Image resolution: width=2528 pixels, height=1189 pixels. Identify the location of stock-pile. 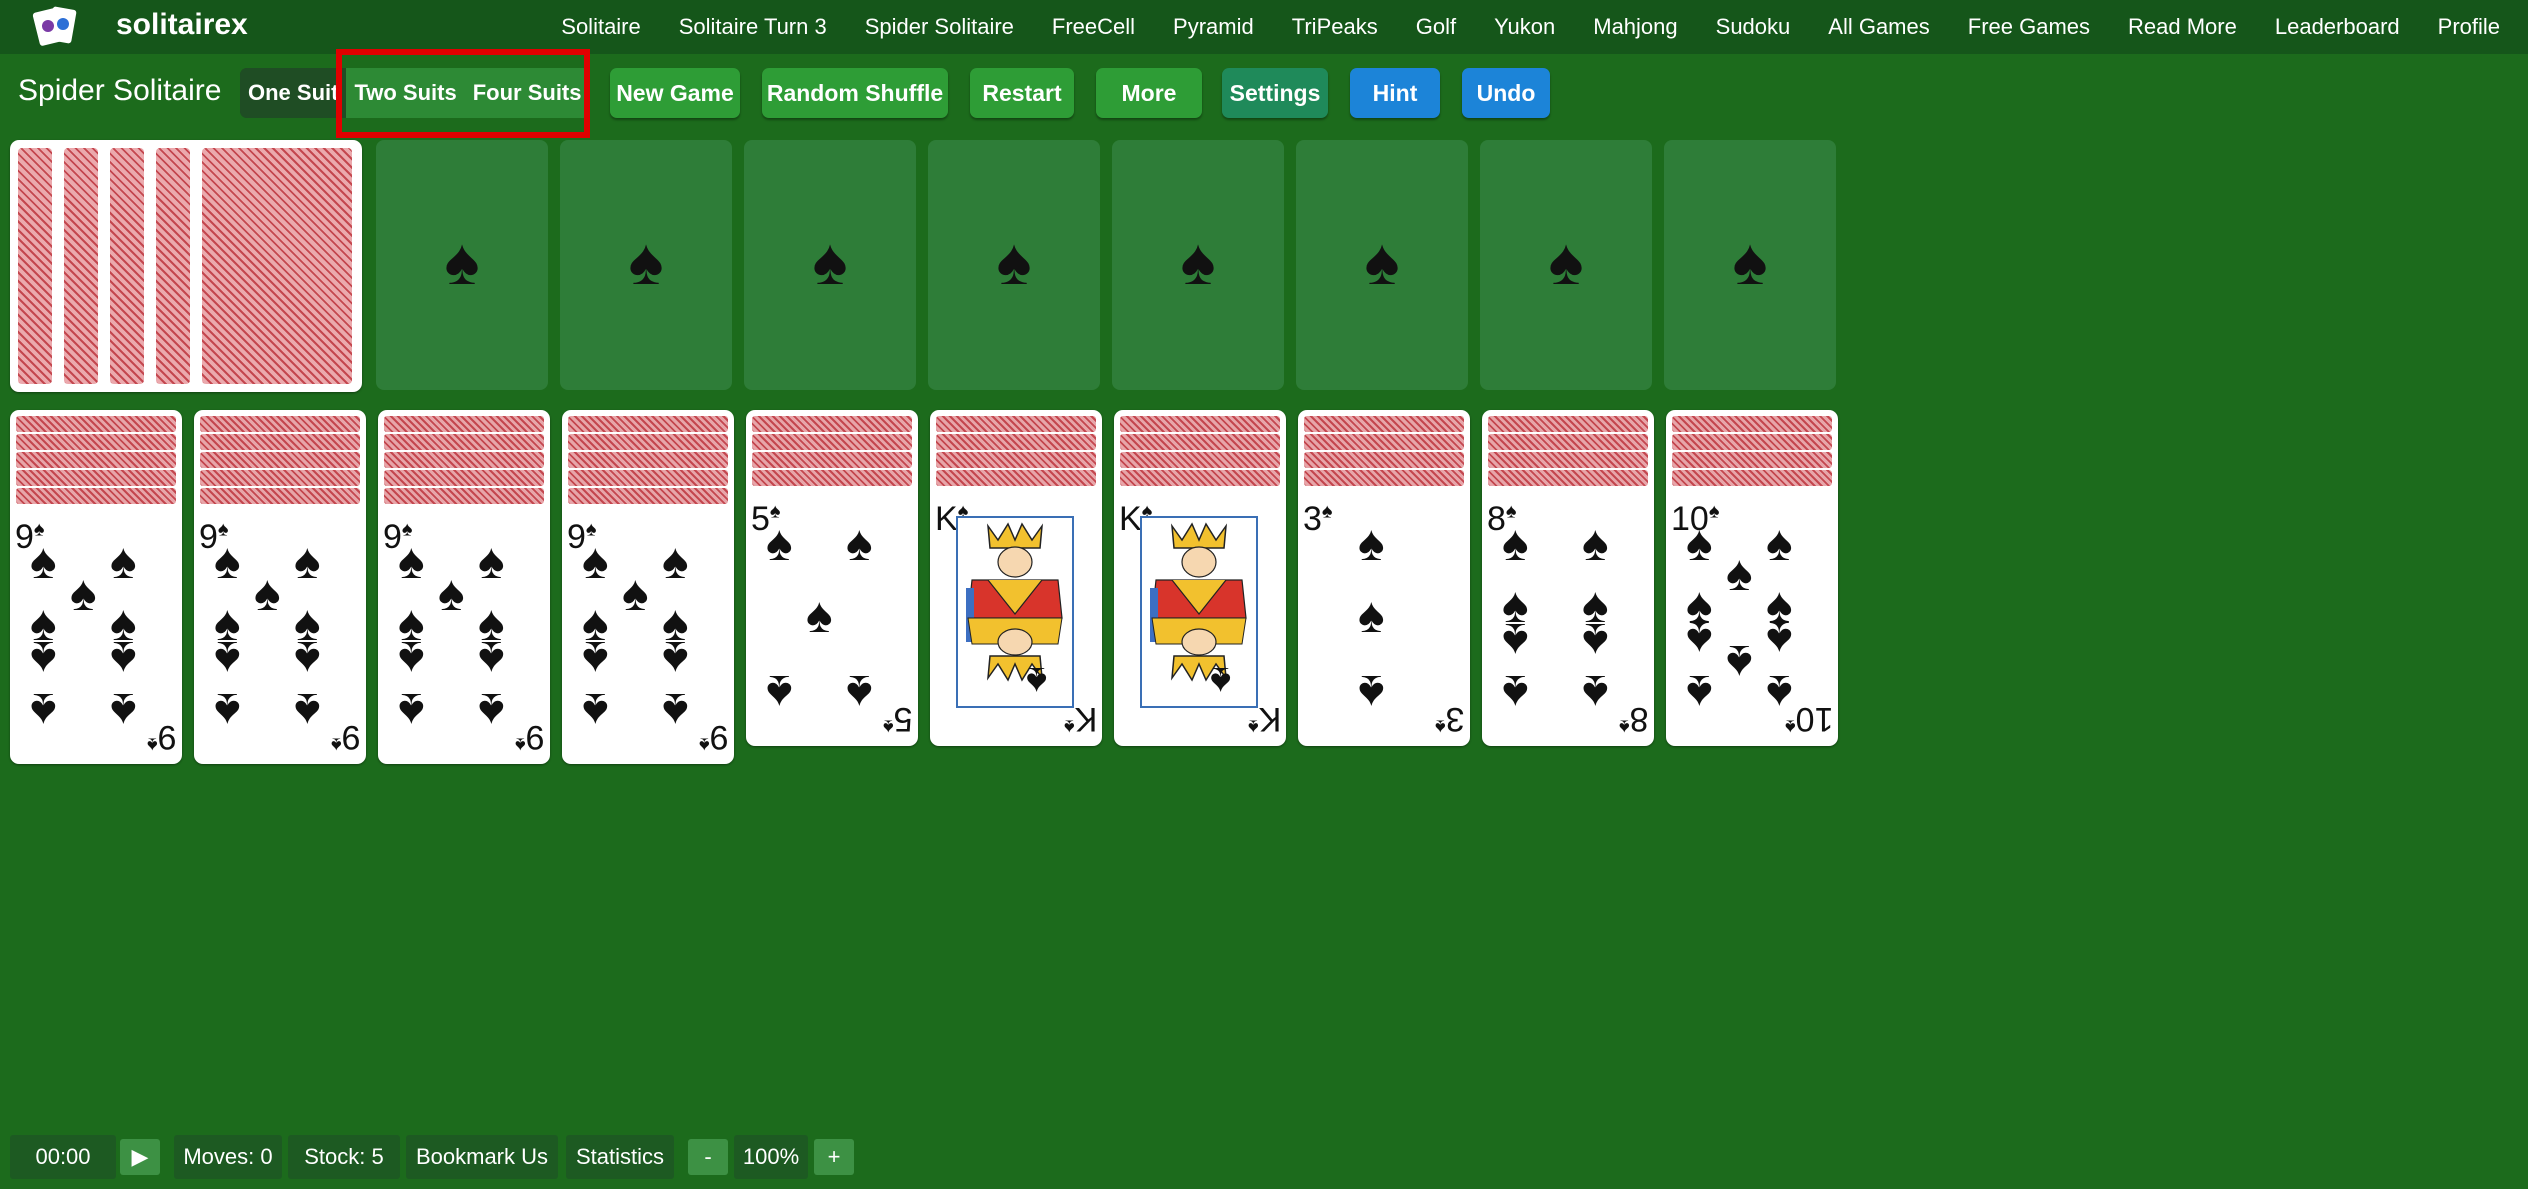
(186, 266).